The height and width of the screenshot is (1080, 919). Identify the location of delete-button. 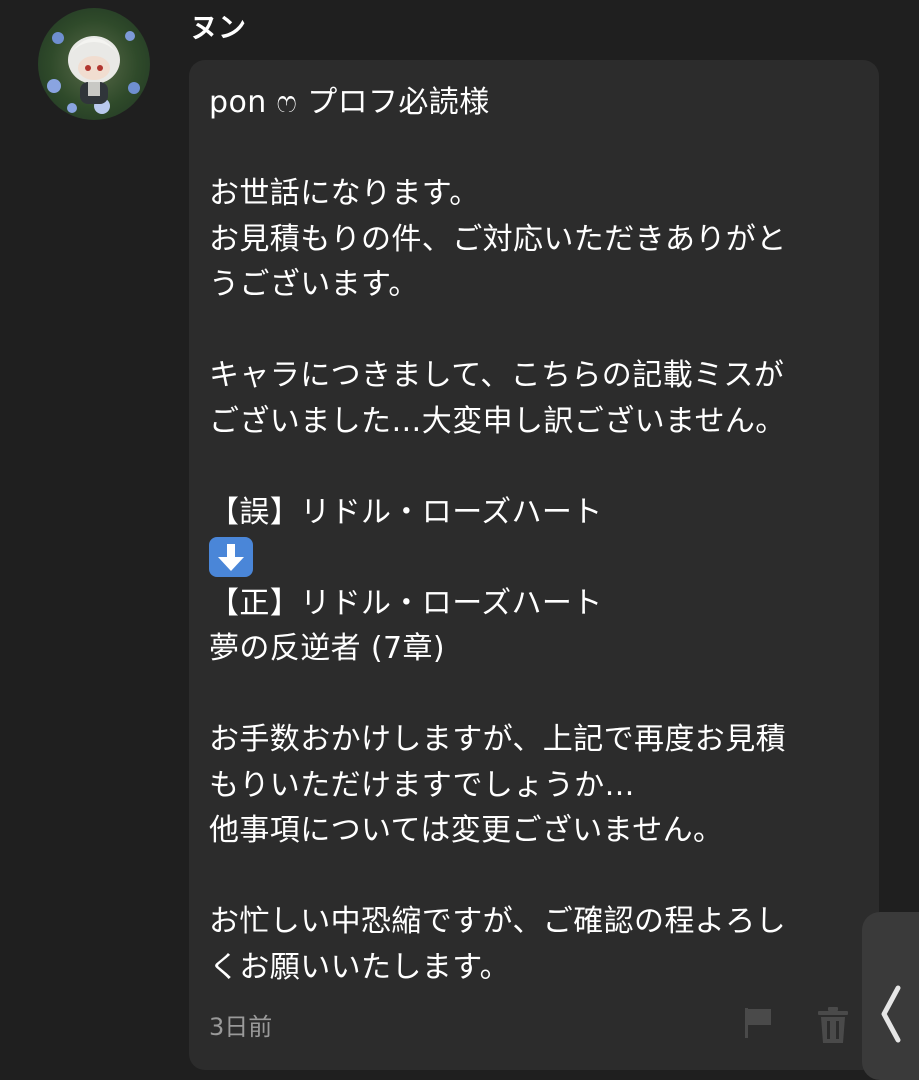
(833, 1025).